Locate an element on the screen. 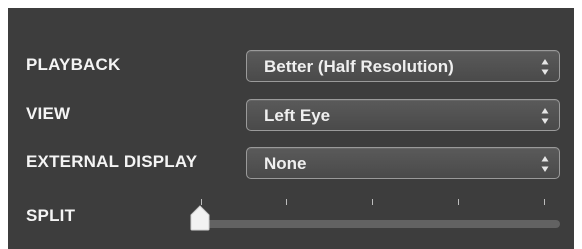 The height and width of the screenshot is (249, 582). external-display-select: None is located at coordinates (403, 163).